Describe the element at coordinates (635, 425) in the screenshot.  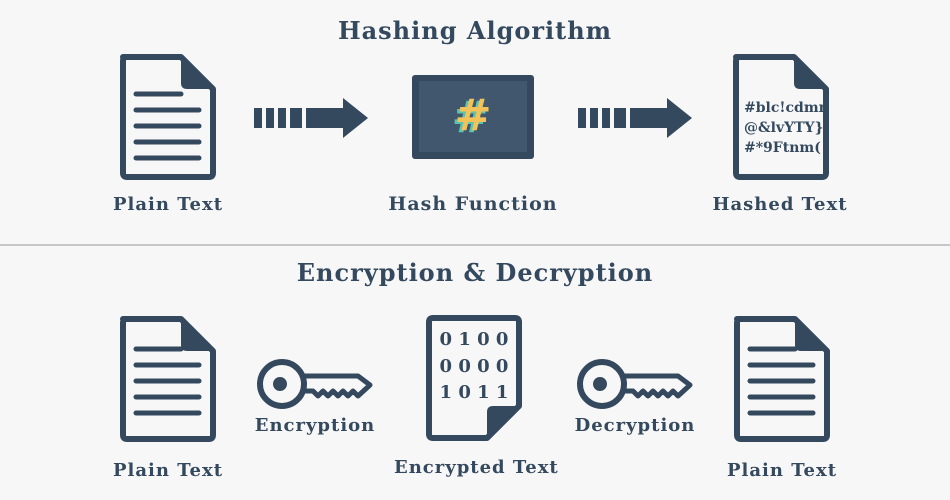
I see `decryption-label: Decryption` at that location.